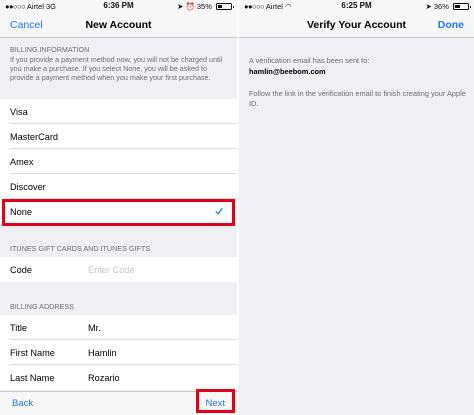  I want to click on last-name-field-row: Last Name Rozario, so click(118, 377).